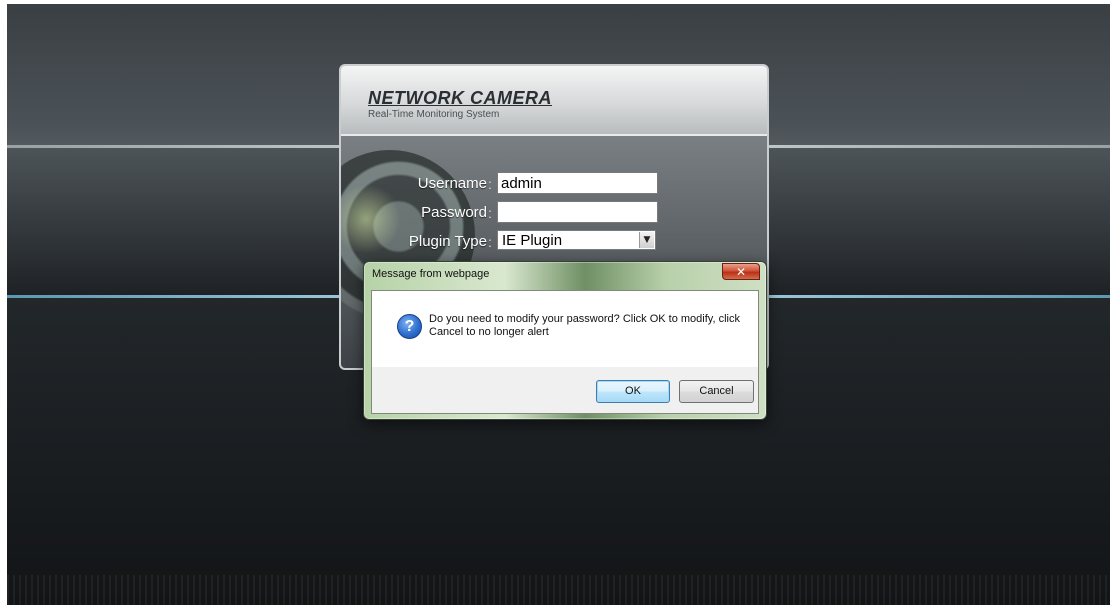 The image size is (1110, 605). I want to click on close-icon: ✕, so click(741, 271).